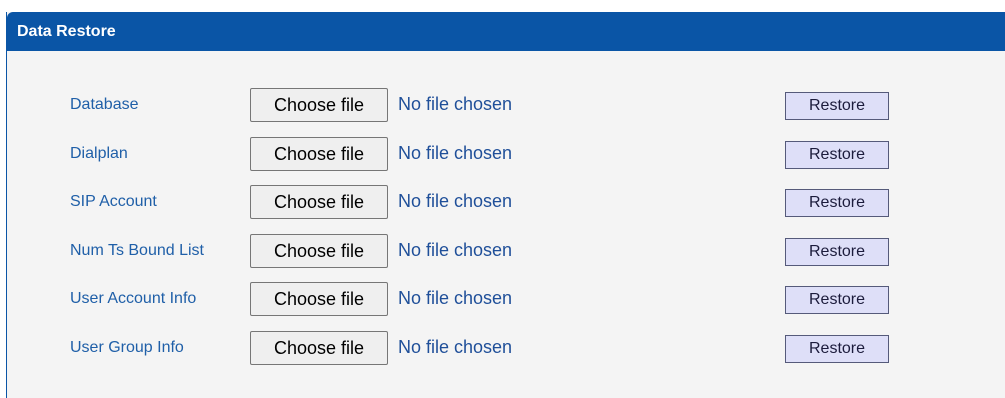 The width and height of the screenshot is (1005, 398). What do you see at coordinates (104, 104) in the screenshot?
I see `row-label: Database` at bounding box center [104, 104].